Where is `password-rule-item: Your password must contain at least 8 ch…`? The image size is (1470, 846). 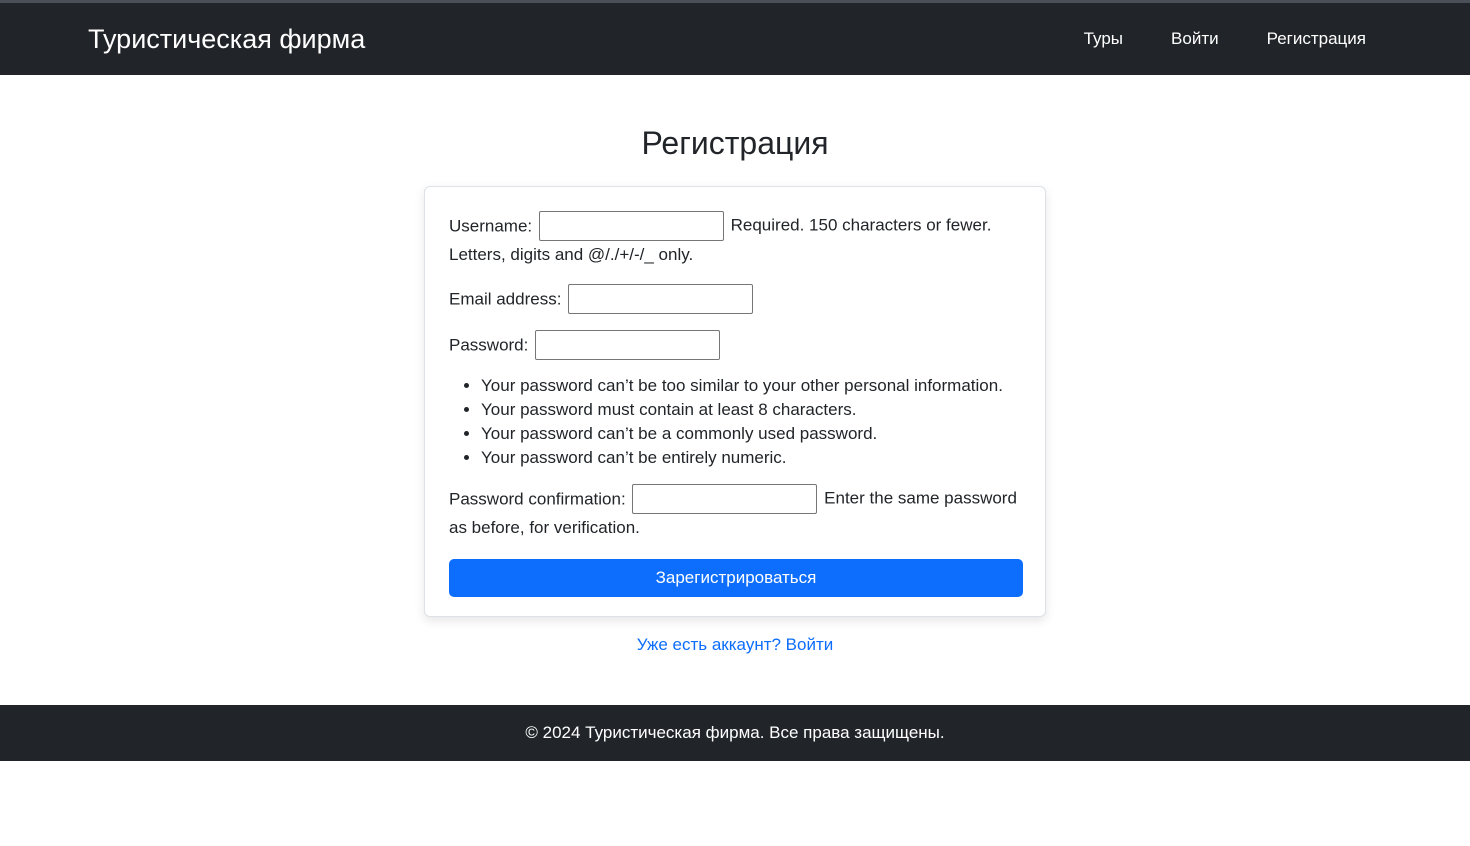
password-rule-item: Your password must contain at least 8 ch… is located at coordinates (751, 410).